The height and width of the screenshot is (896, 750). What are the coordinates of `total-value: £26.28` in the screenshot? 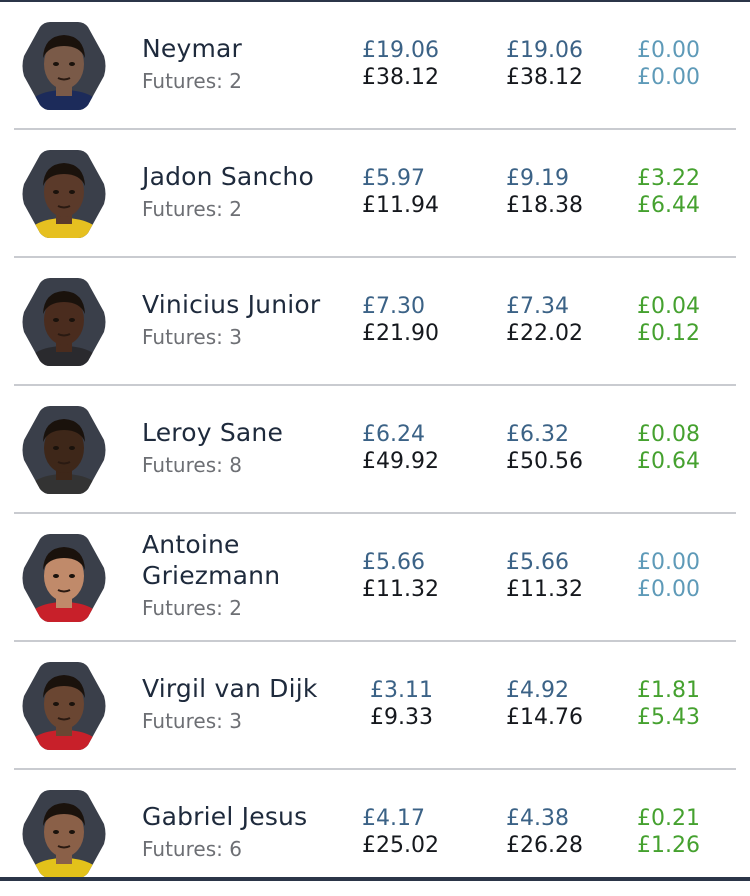 It's located at (544, 845).